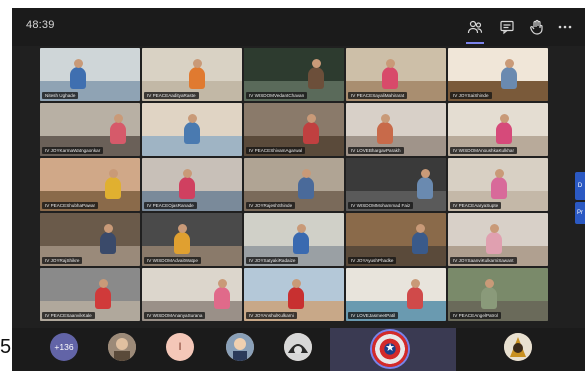 The height and width of the screenshot is (371, 585). I want to click on video-tile: IV JOYSaiShinde, so click(498, 74).